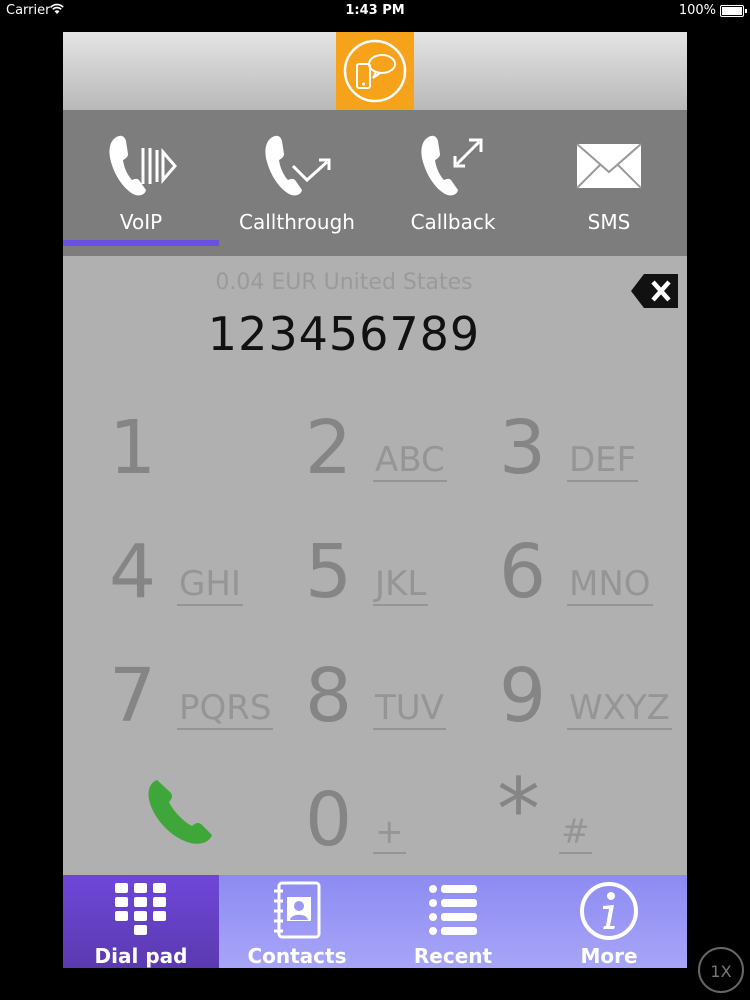  Describe the element at coordinates (133, 448) in the screenshot. I see `key-digit: 1` at that location.